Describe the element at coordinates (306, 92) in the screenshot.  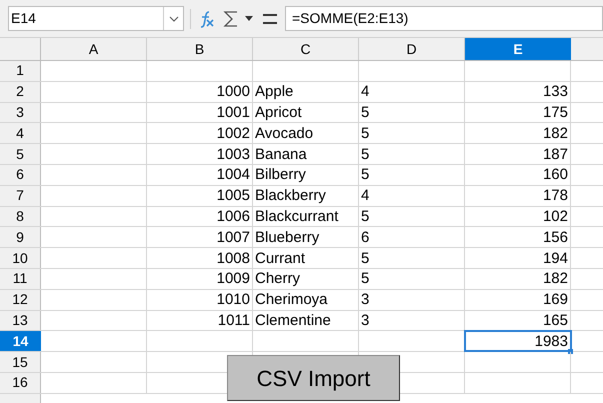
I see `table-cell: Apple` at that location.